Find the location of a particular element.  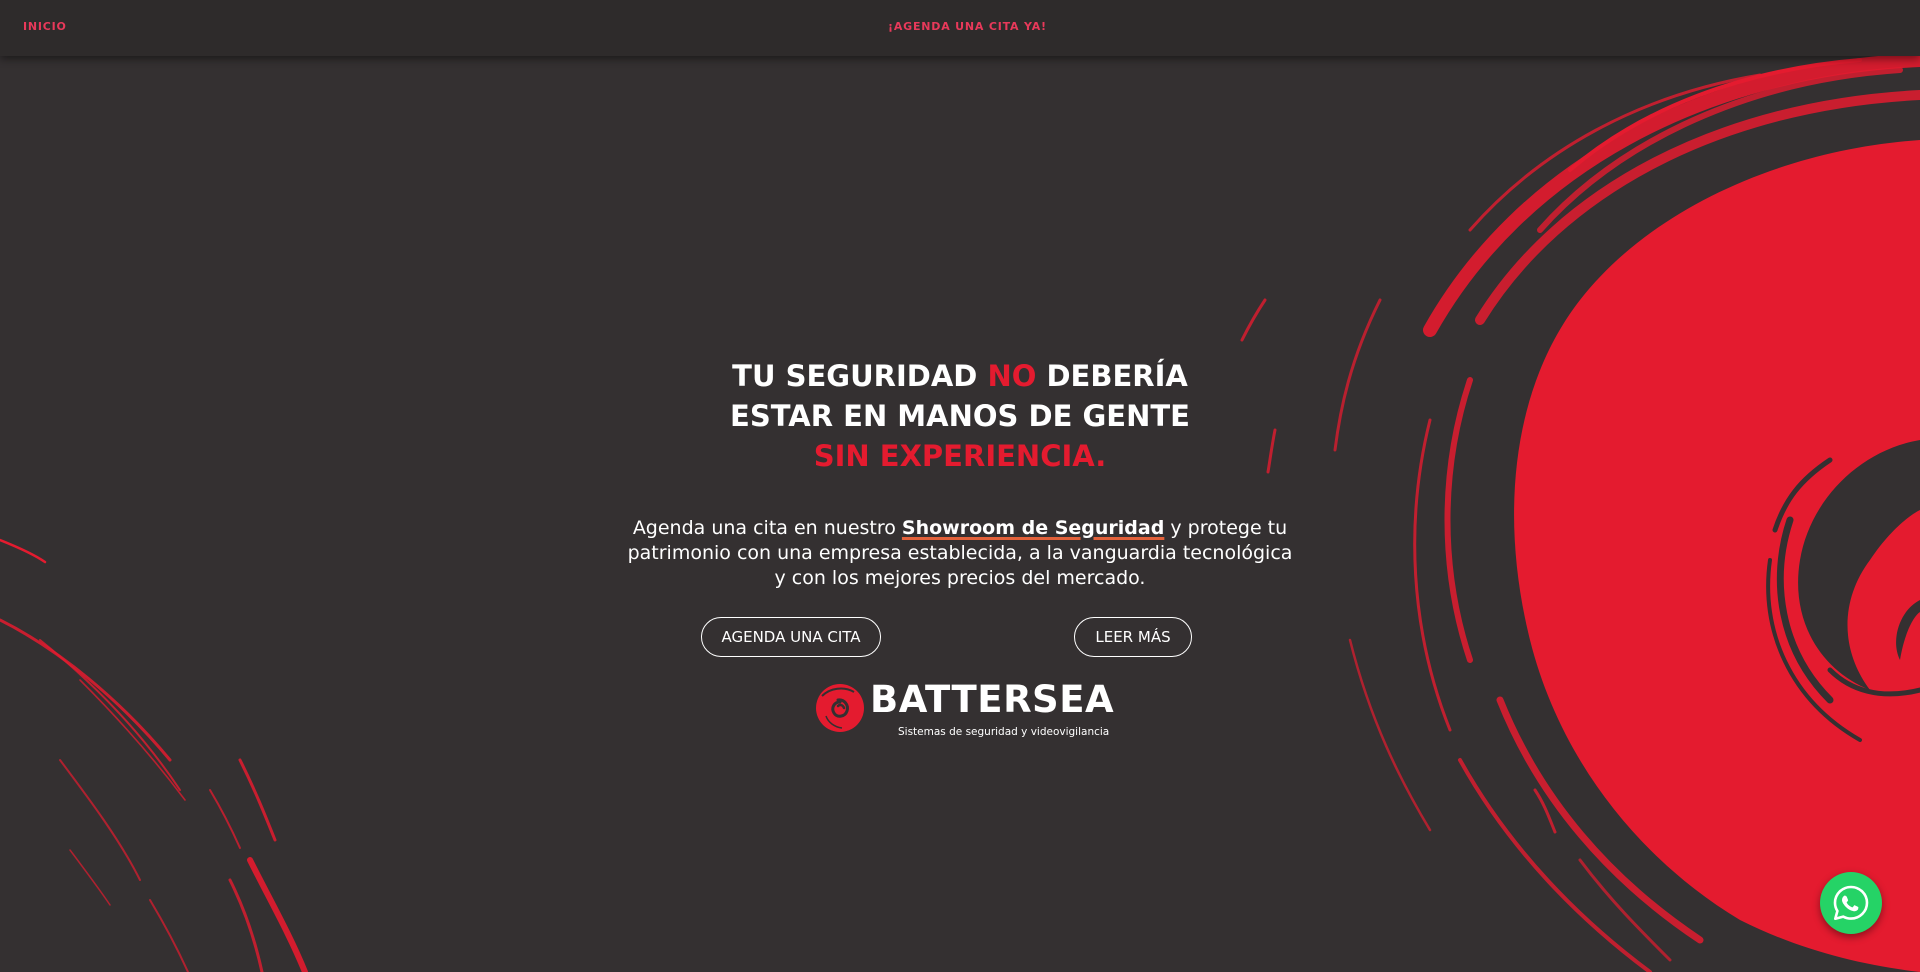

whatsapp-button is located at coordinates (1851, 903).